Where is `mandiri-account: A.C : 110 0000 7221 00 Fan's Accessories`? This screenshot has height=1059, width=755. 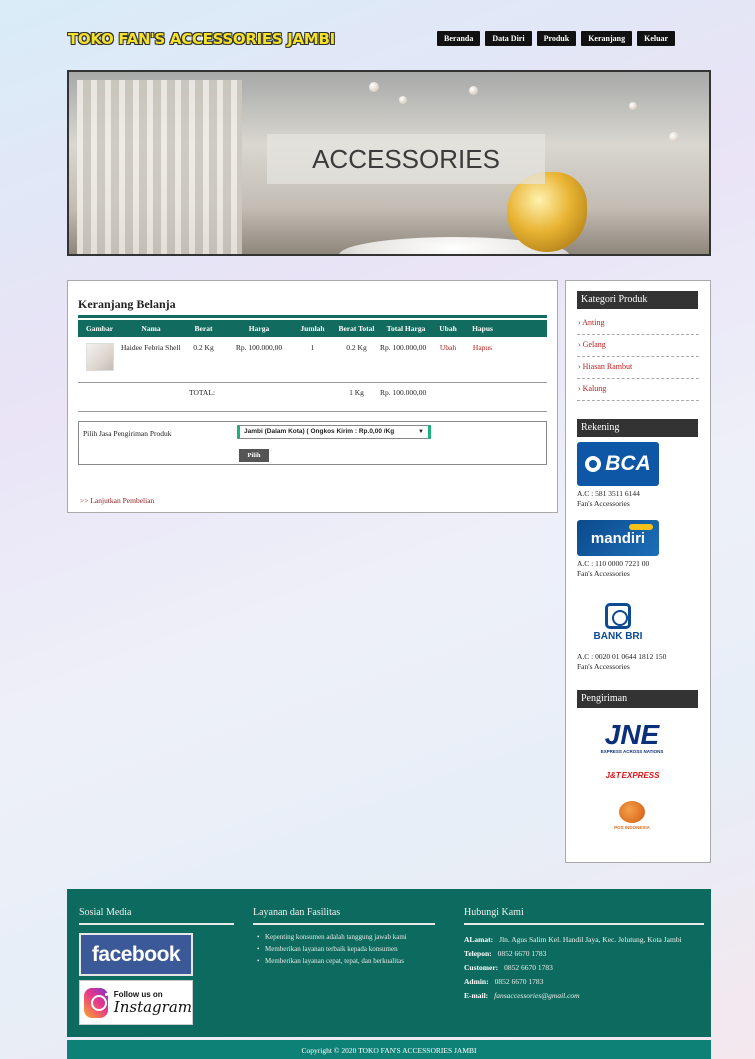
mandiri-account: A.C : 110 0000 7221 00 Fan's Accessories is located at coordinates (613, 568).